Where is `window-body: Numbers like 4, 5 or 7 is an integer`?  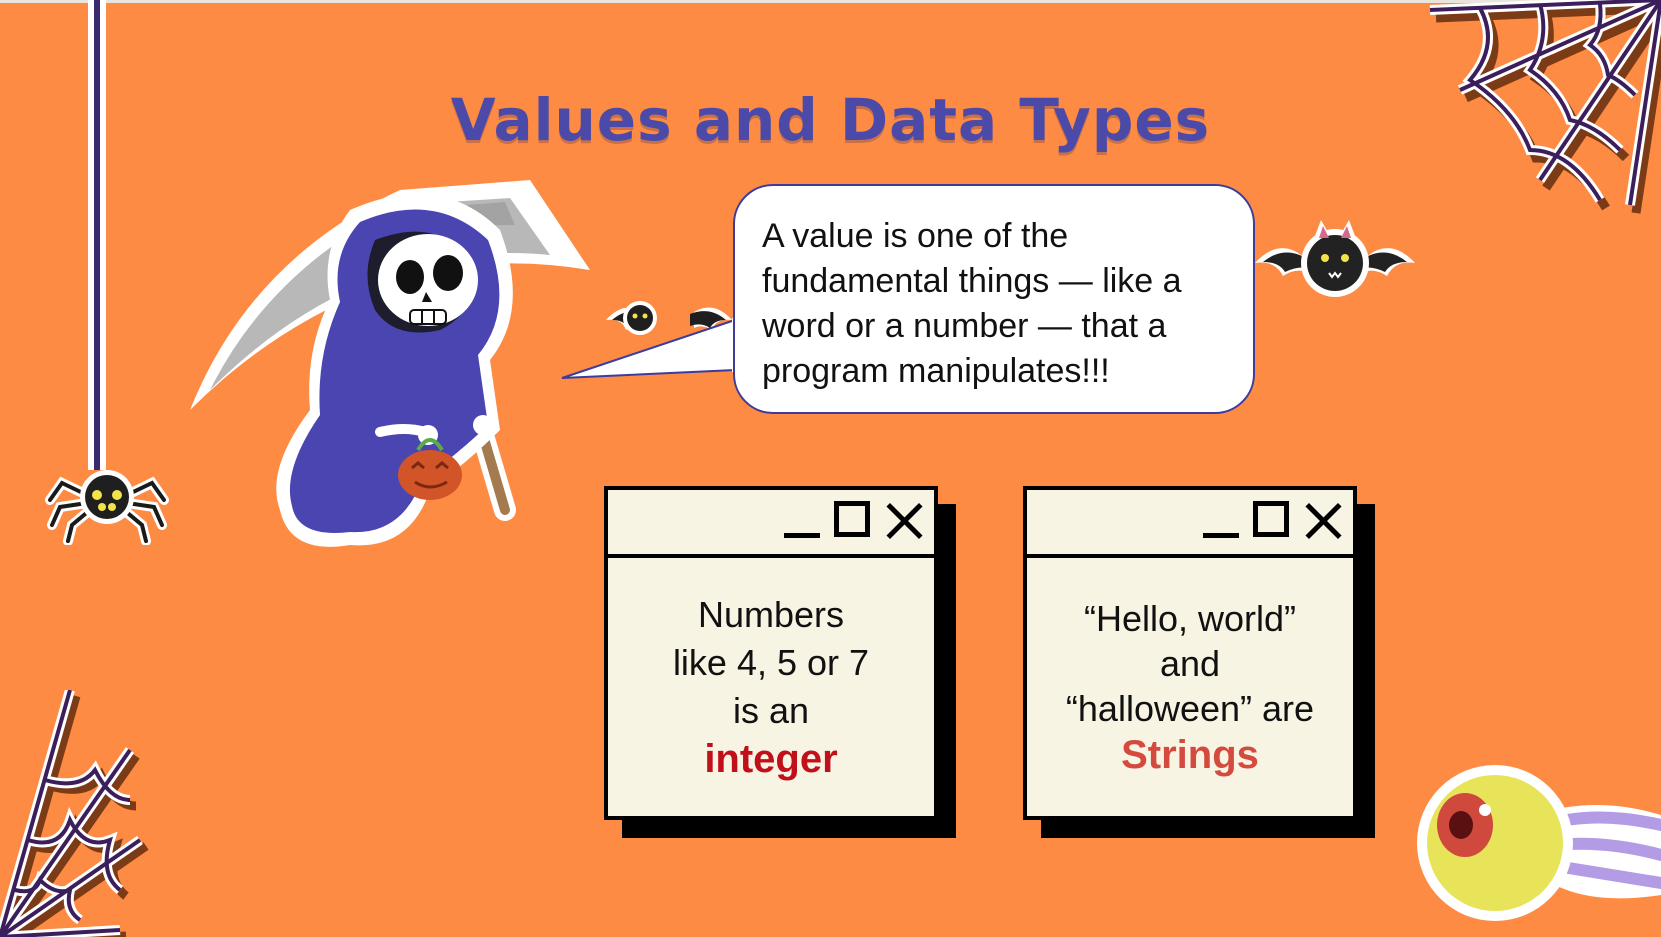
window-body: Numbers like 4, 5 or 7 is an integer is located at coordinates (771, 687).